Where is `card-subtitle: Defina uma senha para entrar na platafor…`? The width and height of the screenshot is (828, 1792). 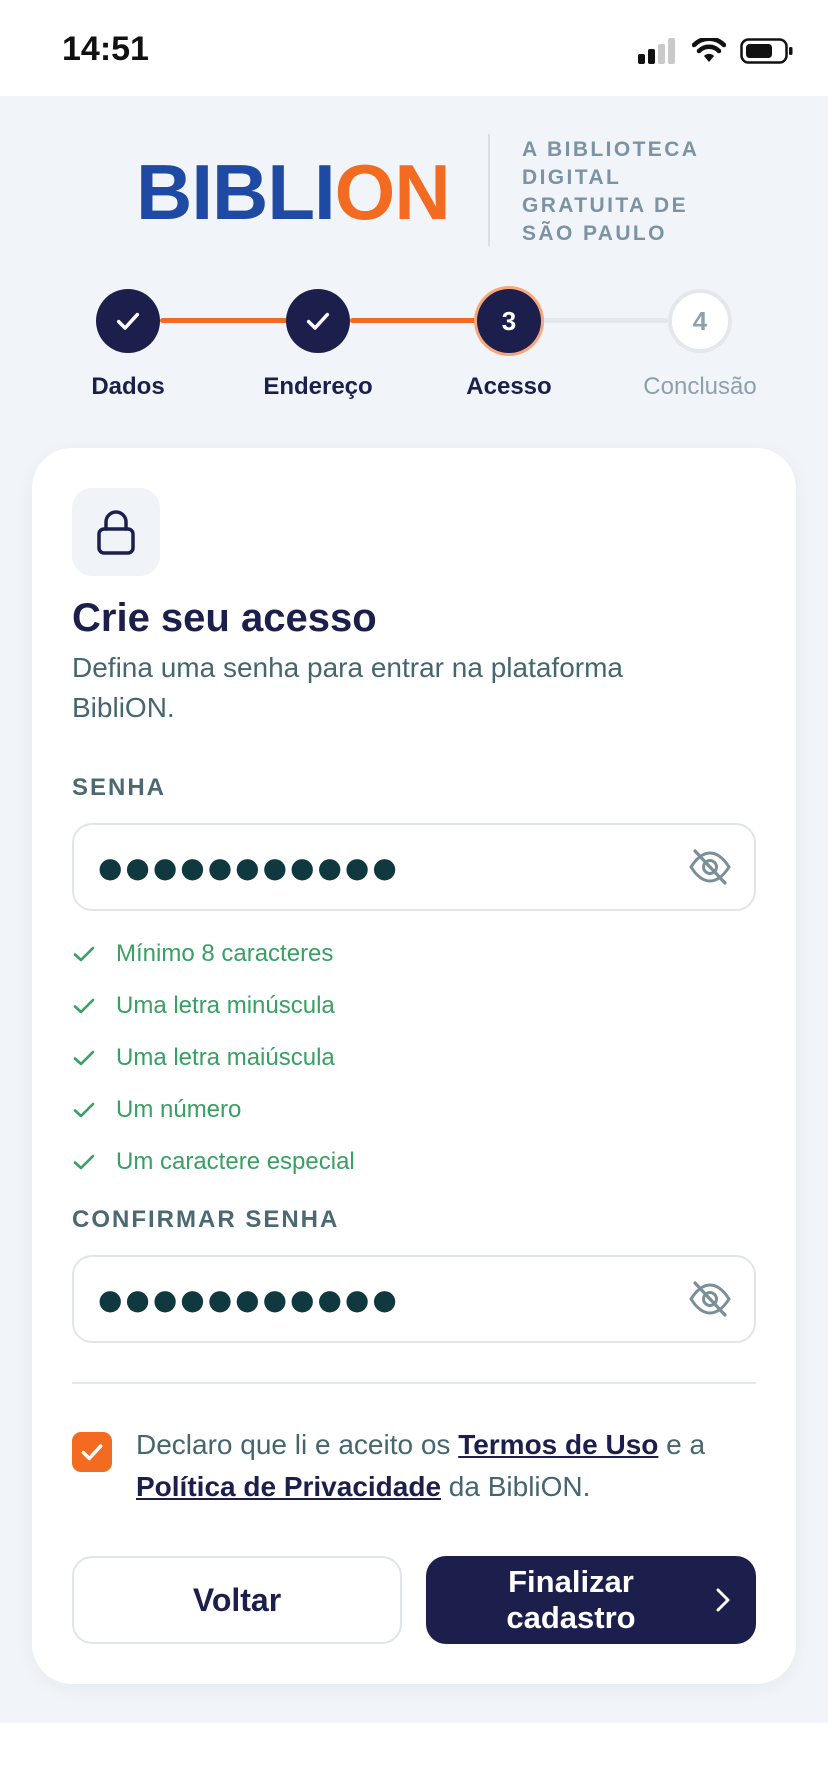 card-subtitle: Defina uma senha para entrar na platafor… is located at coordinates (347, 687).